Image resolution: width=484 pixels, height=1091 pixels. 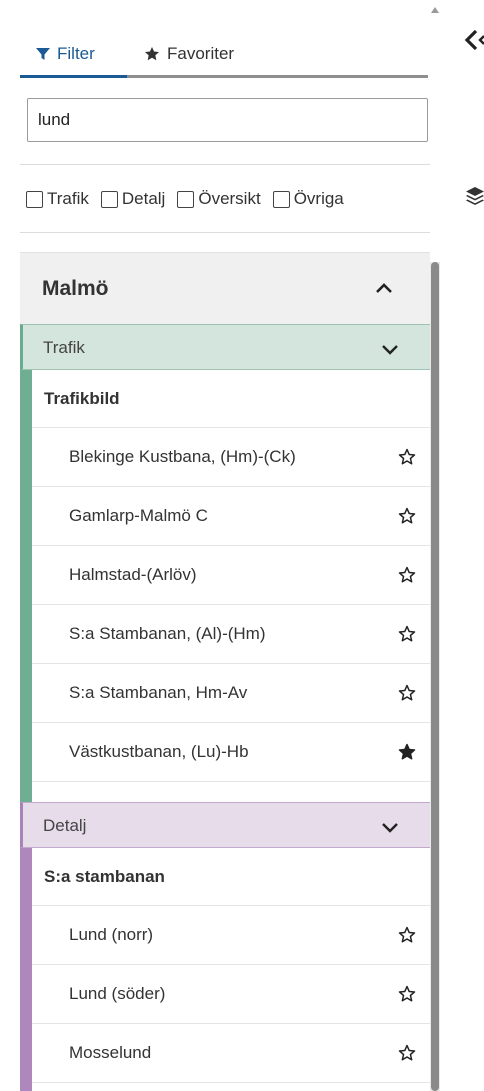 What do you see at coordinates (231, 994) in the screenshot?
I see `list-item: Lund (söder)` at bounding box center [231, 994].